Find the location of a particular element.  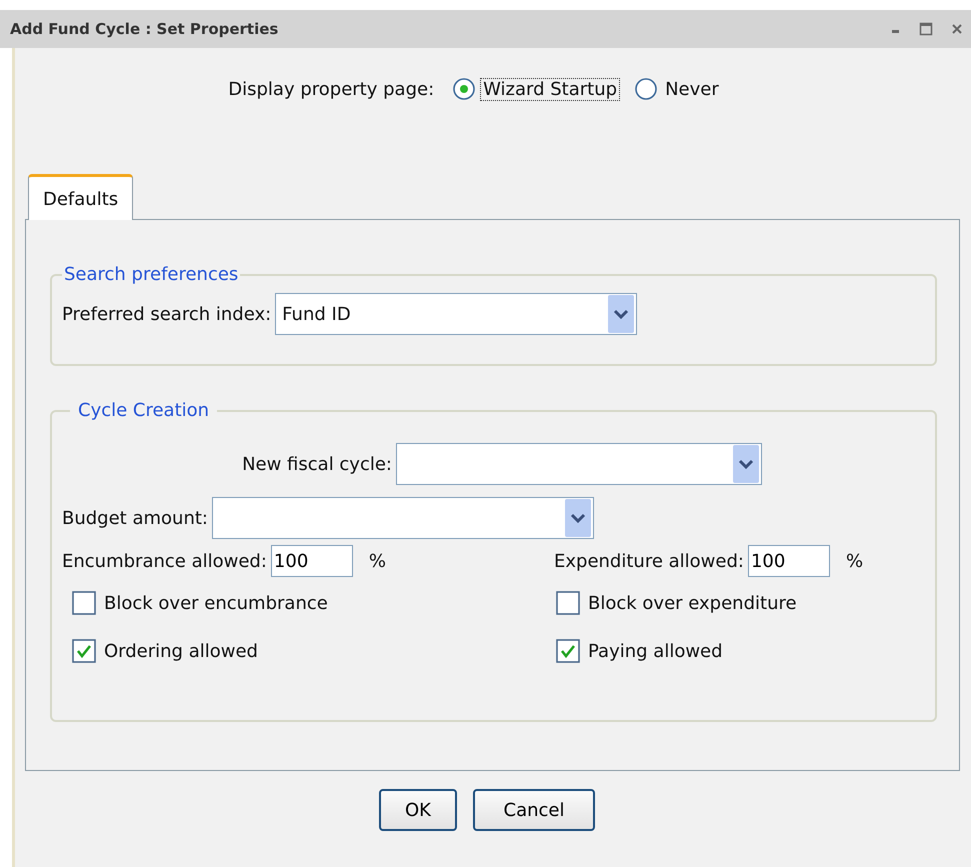

field-label: Preferred search index: is located at coordinates (167, 314).